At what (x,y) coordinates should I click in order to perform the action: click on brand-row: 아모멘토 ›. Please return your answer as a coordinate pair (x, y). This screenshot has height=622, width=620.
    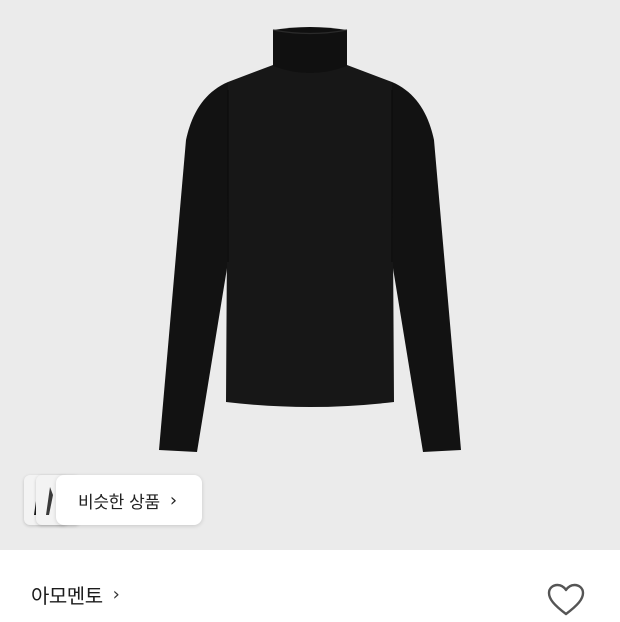
    Looking at the image, I should click on (310, 585).